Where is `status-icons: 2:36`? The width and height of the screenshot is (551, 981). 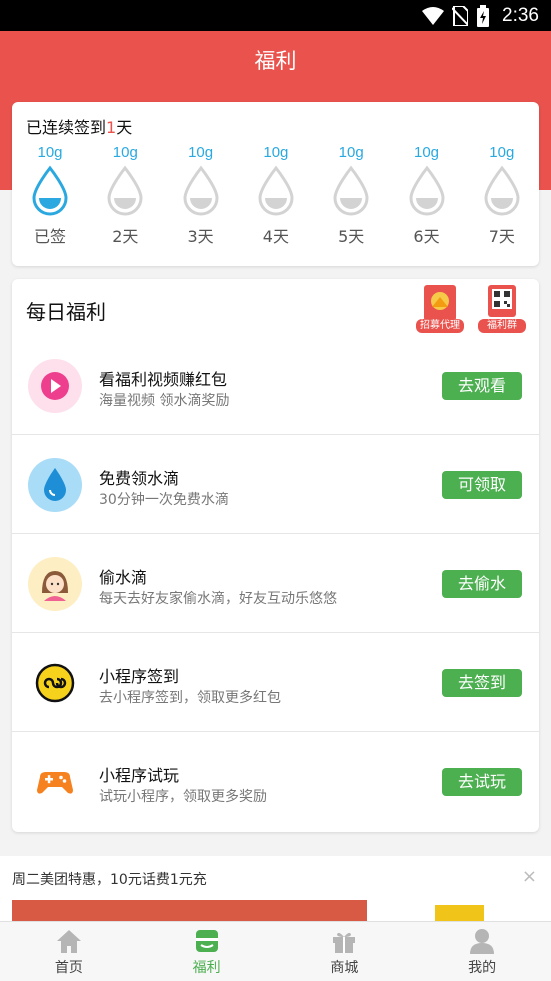 status-icons: 2:36 is located at coordinates (480, 16).